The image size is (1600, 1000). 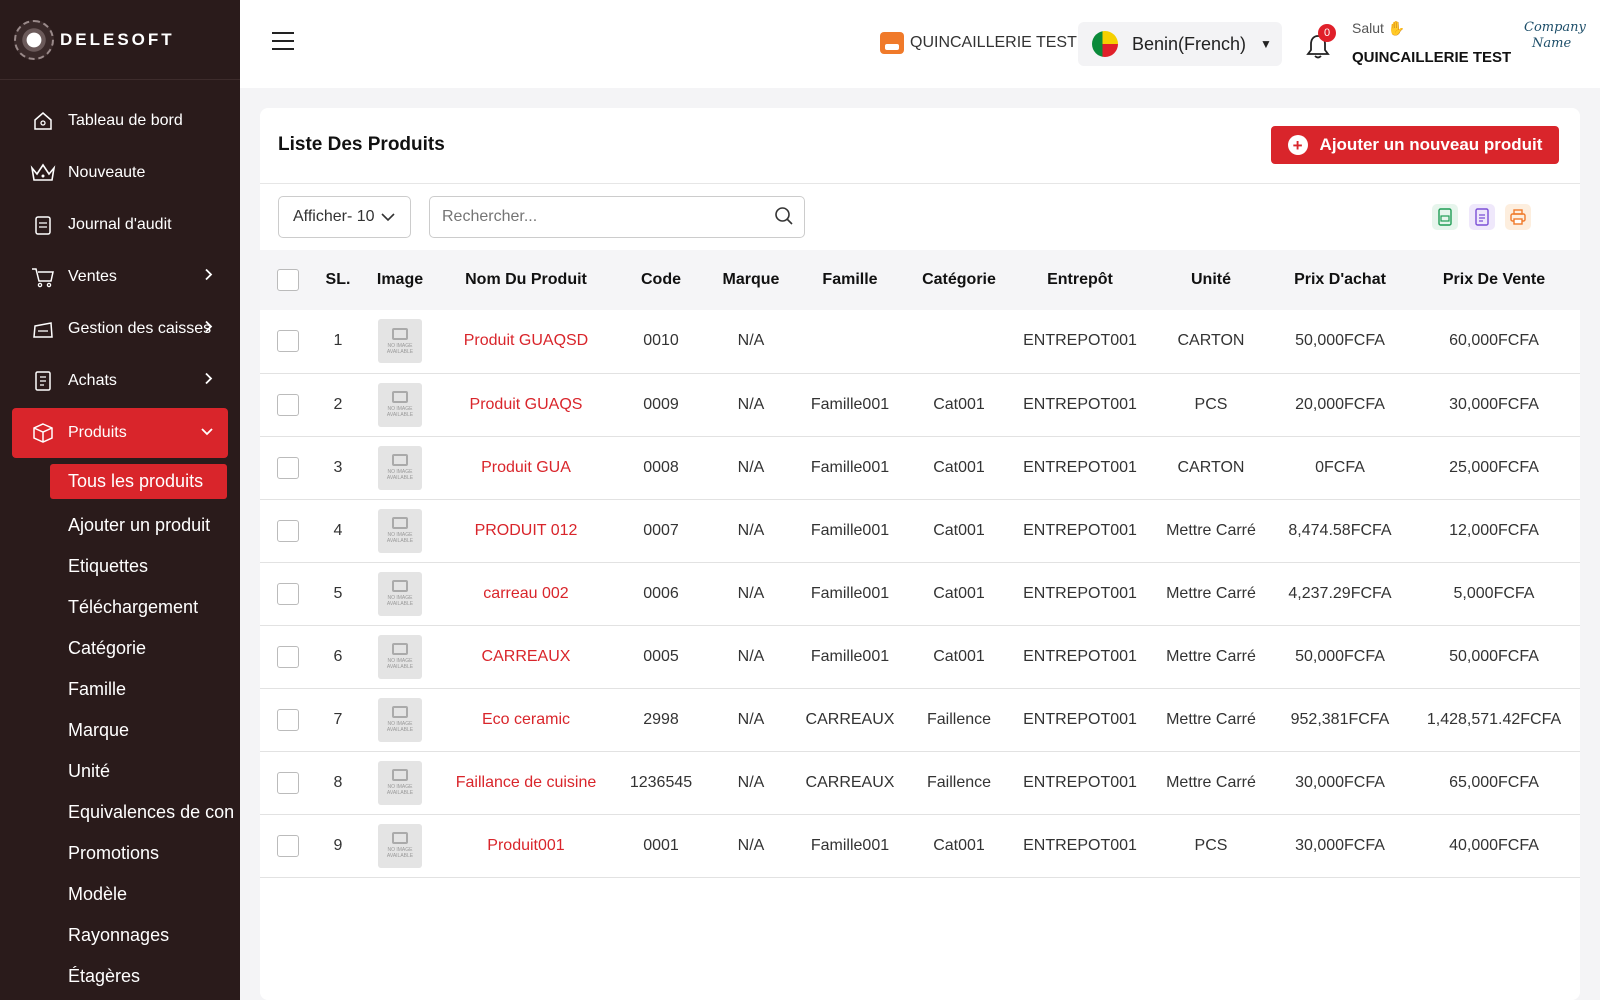 What do you see at coordinates (209, 381) in the screenshot?
I see `chevron-right-icon` at bounding box center [209, 381].